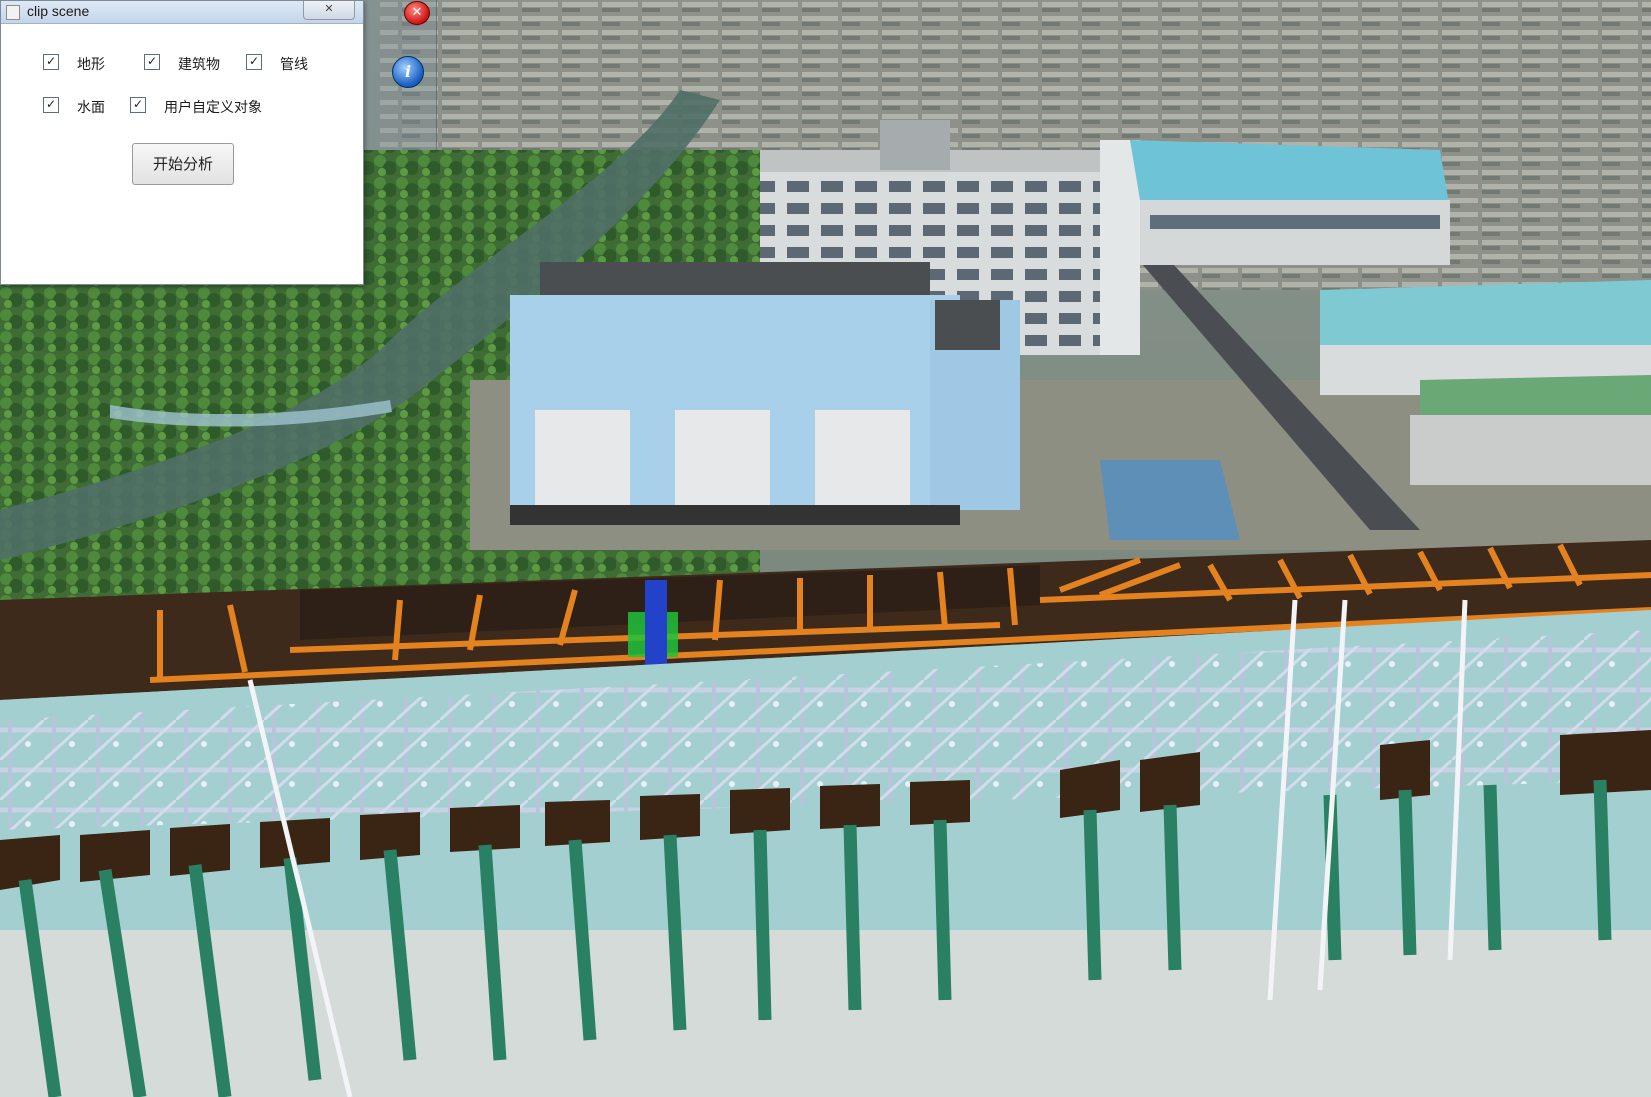 The width and height of the screenshot is (1651, 1097). I want to click on terrain-label: 地形, so click(91, 65).